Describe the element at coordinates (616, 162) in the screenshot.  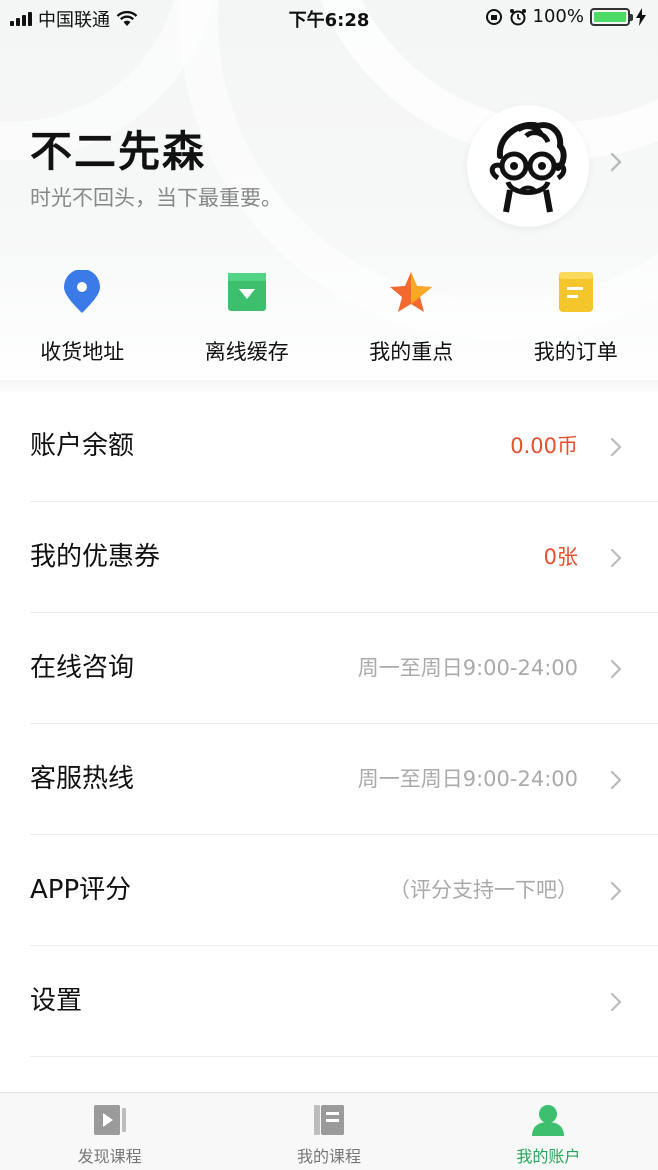
I see `profile-chevron-icon` at that location.